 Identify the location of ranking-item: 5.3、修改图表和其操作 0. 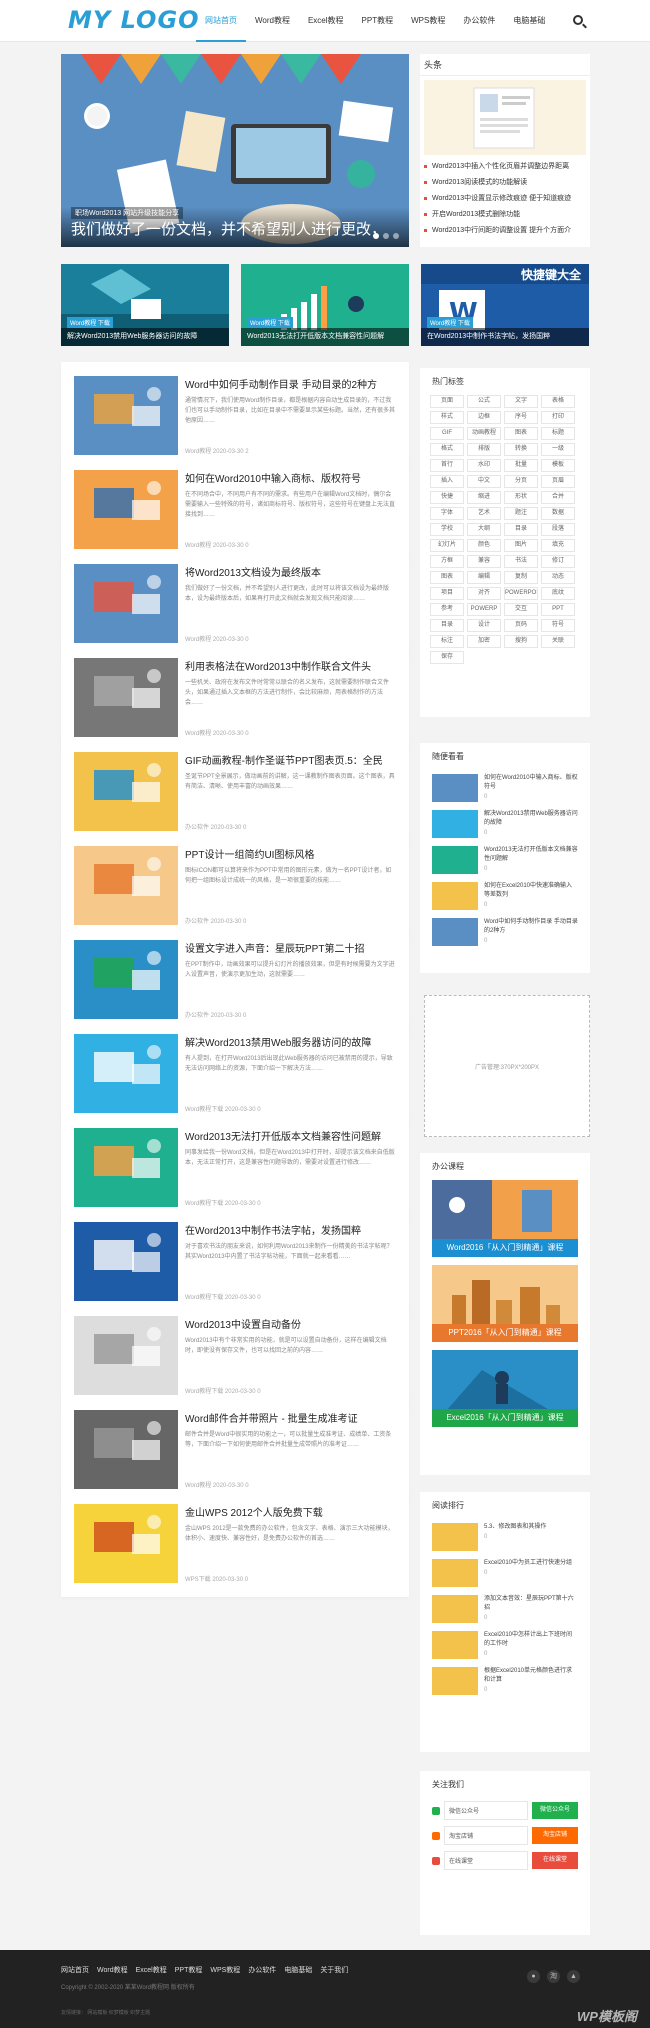
(505, 1537).